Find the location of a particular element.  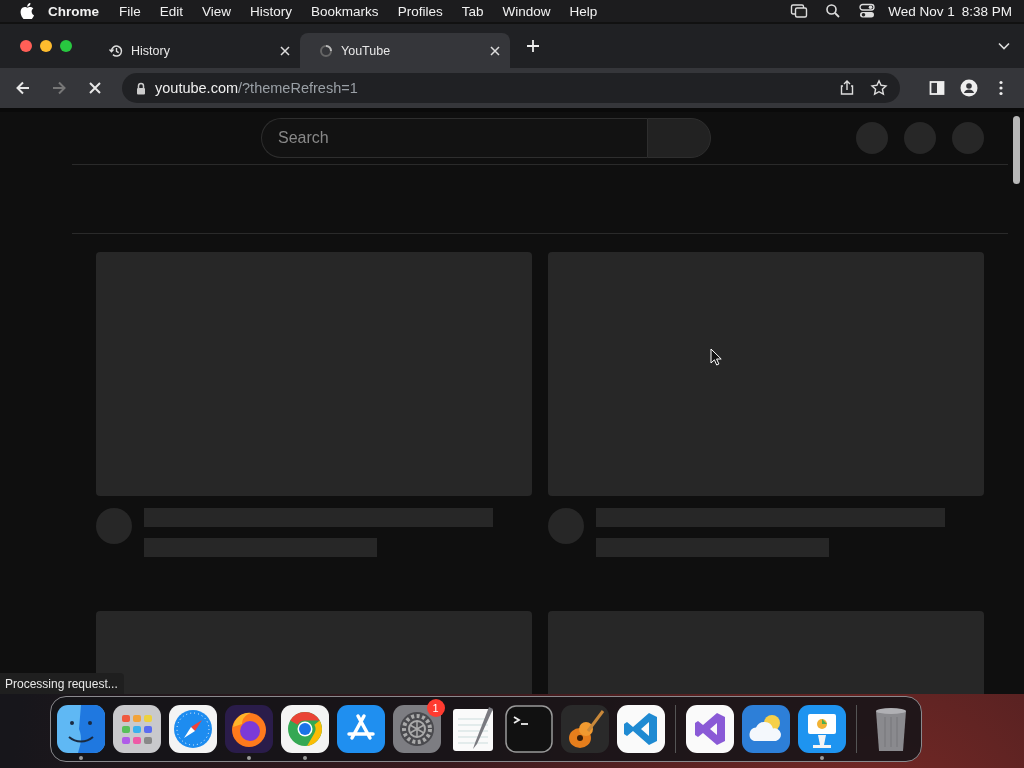

profile-icon is located at coordinates (969, 88).